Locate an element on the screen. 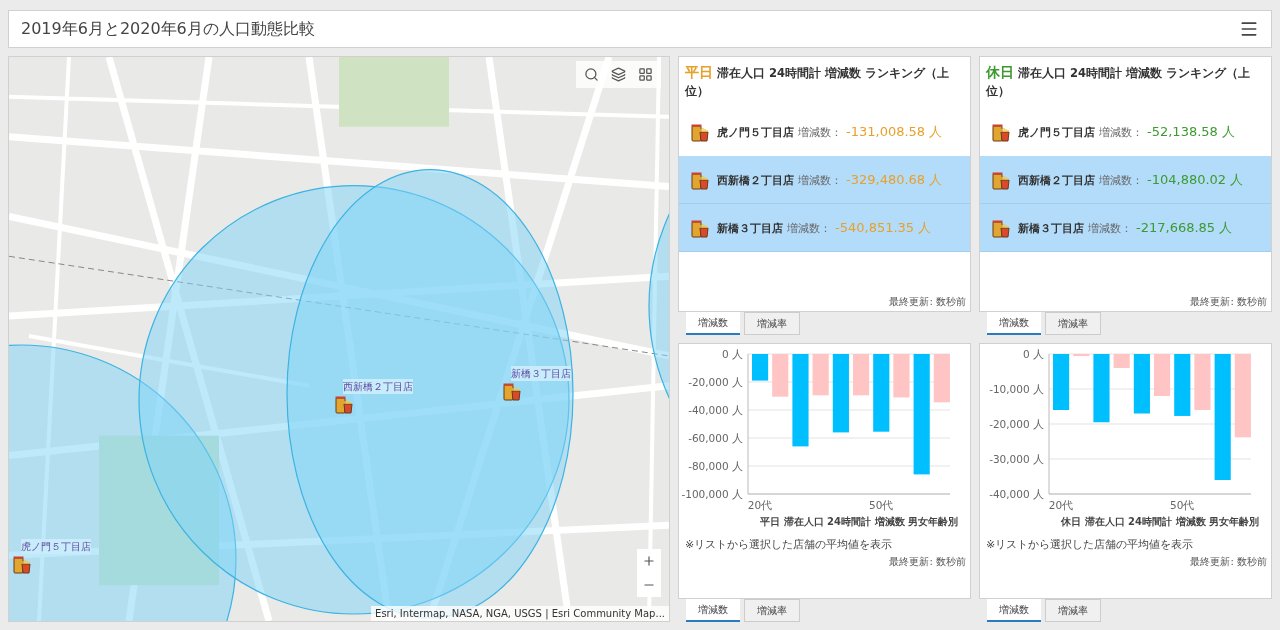 The image size is (1280, 630). change-value: -131,008.58 人 is located at coordinates (894, 132).